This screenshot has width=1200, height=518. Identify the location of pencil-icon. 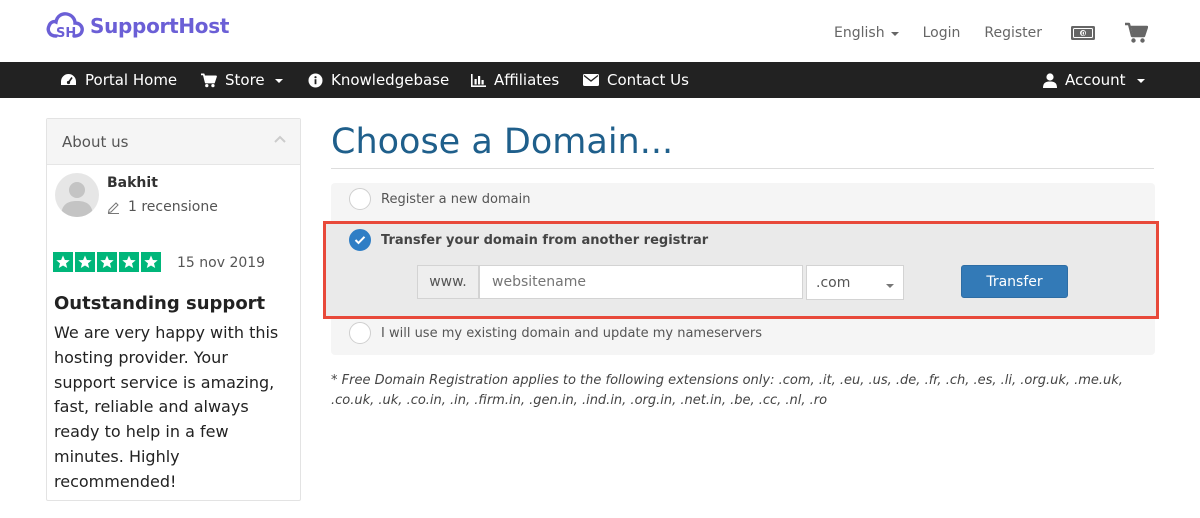
(113, 207).